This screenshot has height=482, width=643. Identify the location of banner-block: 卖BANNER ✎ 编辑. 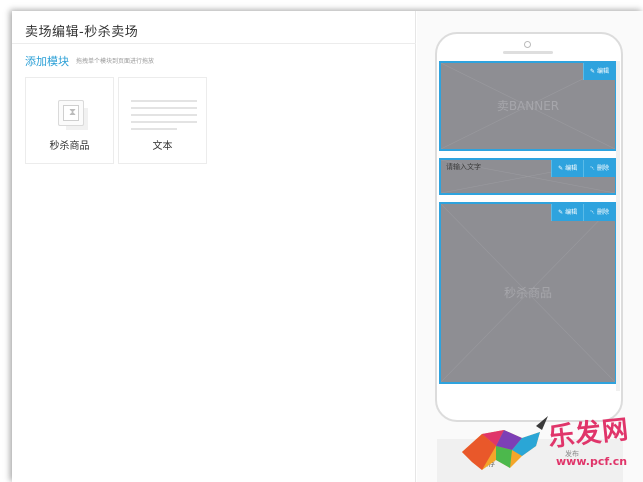
(528, 106).